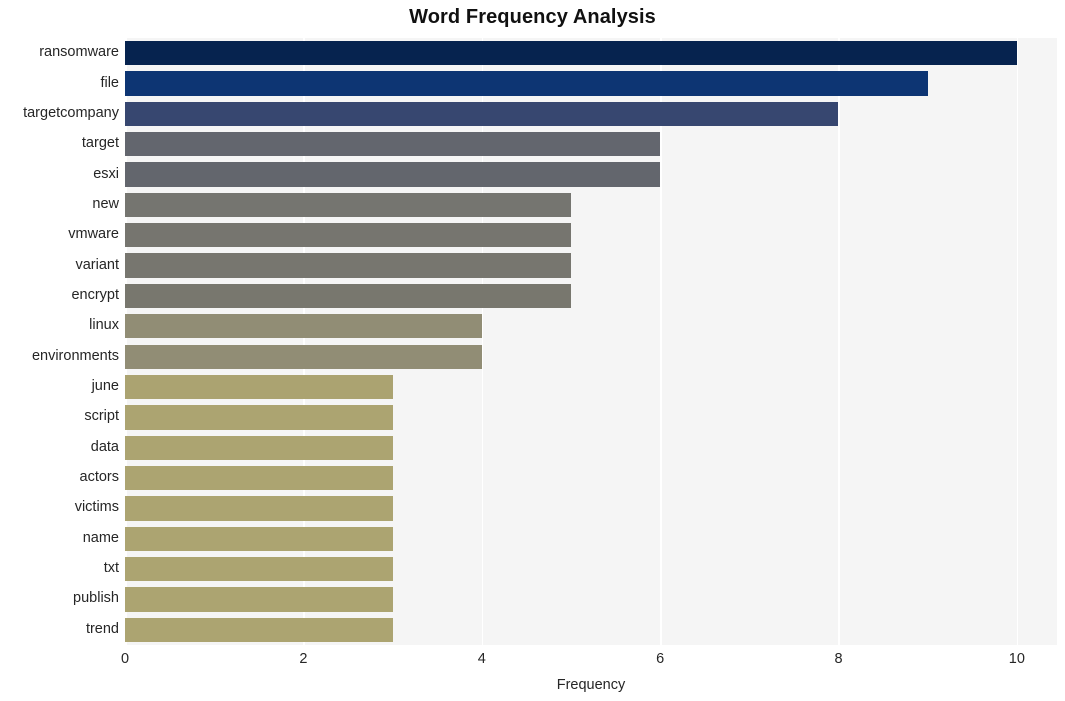 This screenshot has height=701, width=1065. What do you see at coordinates (97, 264) in the screenshot?
I see `y-tick-label-variant: variant` at bounding box center [97, 264].